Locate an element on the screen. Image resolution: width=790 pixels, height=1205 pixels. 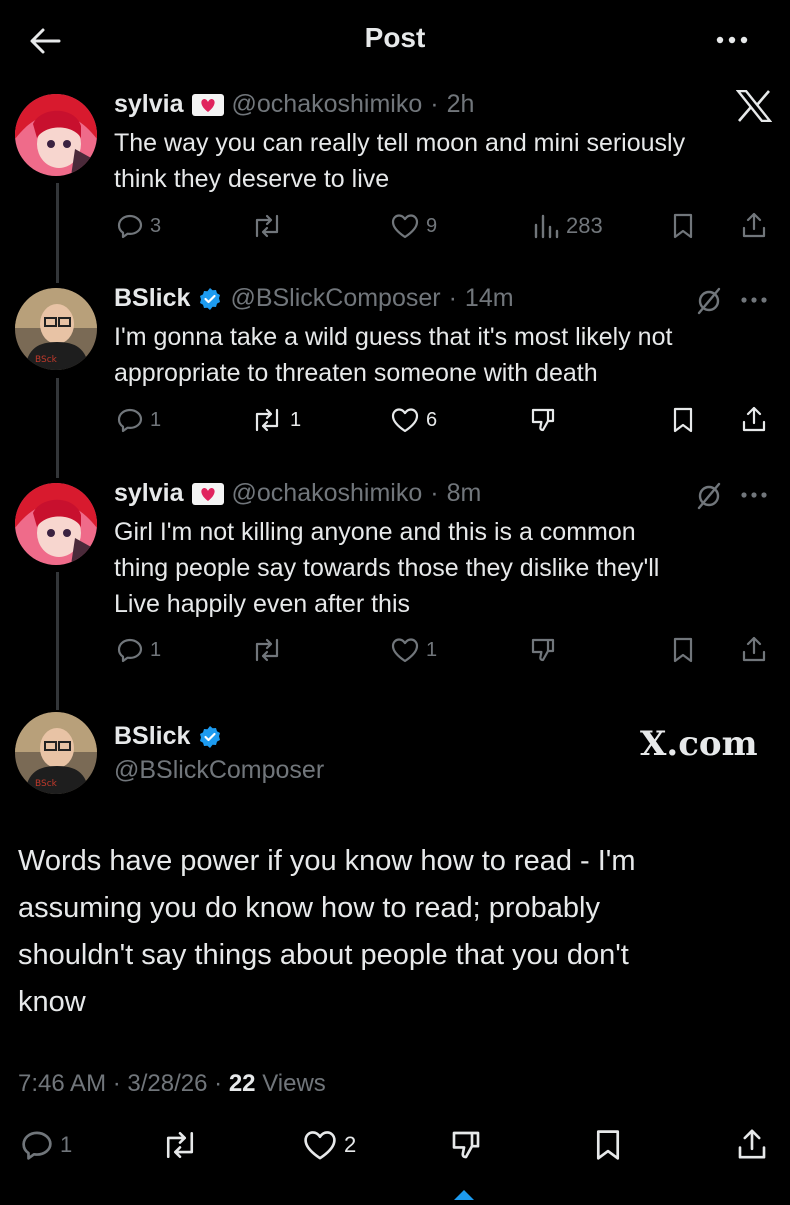
views-button: 283 is located at coordinates (567, 226).